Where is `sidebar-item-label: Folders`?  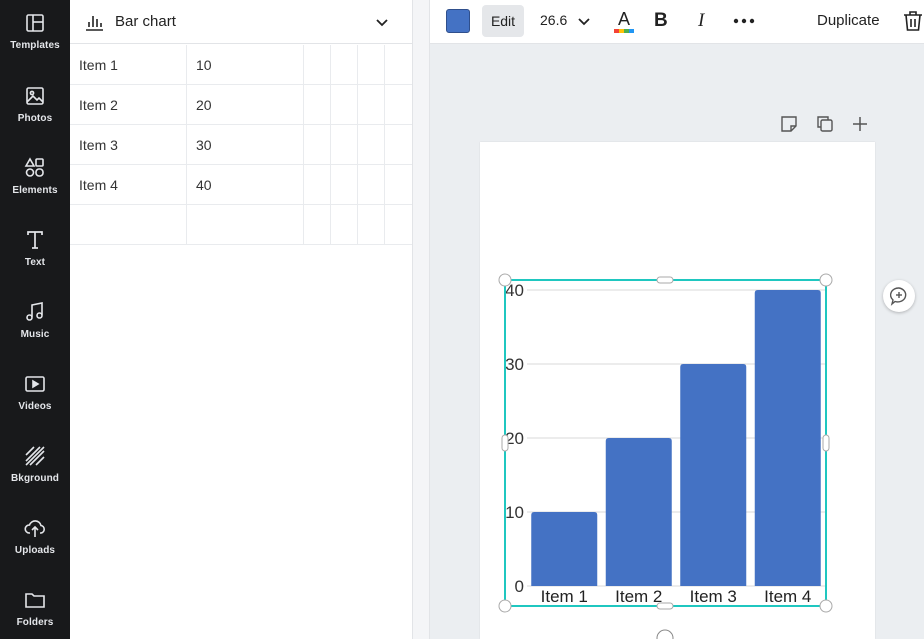
sidebar-item-label: Folders is located at coordinates (35, 622).